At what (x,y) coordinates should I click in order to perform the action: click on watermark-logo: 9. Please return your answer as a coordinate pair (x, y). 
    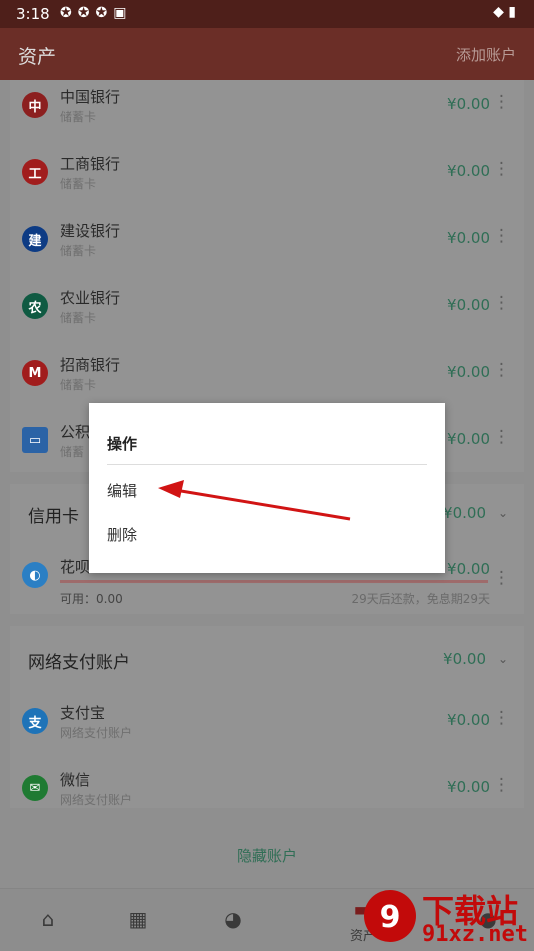
    Looking at the image, I should click on (390, 916).